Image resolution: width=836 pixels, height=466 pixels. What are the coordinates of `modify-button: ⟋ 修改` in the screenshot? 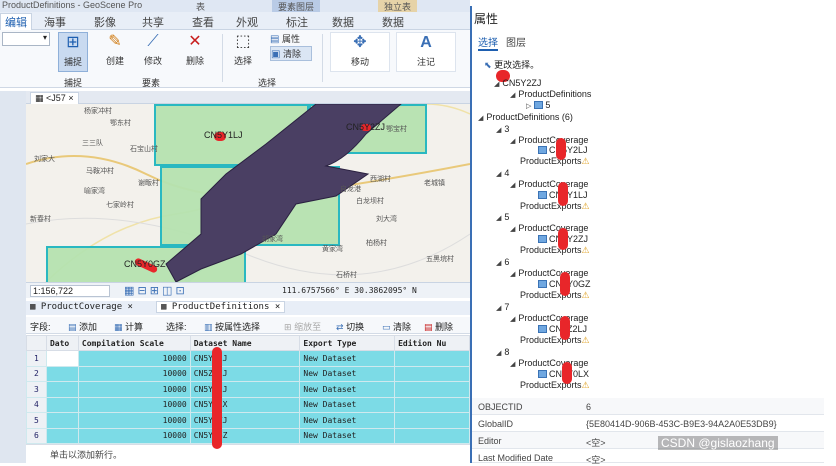 It's located at (153, 49).